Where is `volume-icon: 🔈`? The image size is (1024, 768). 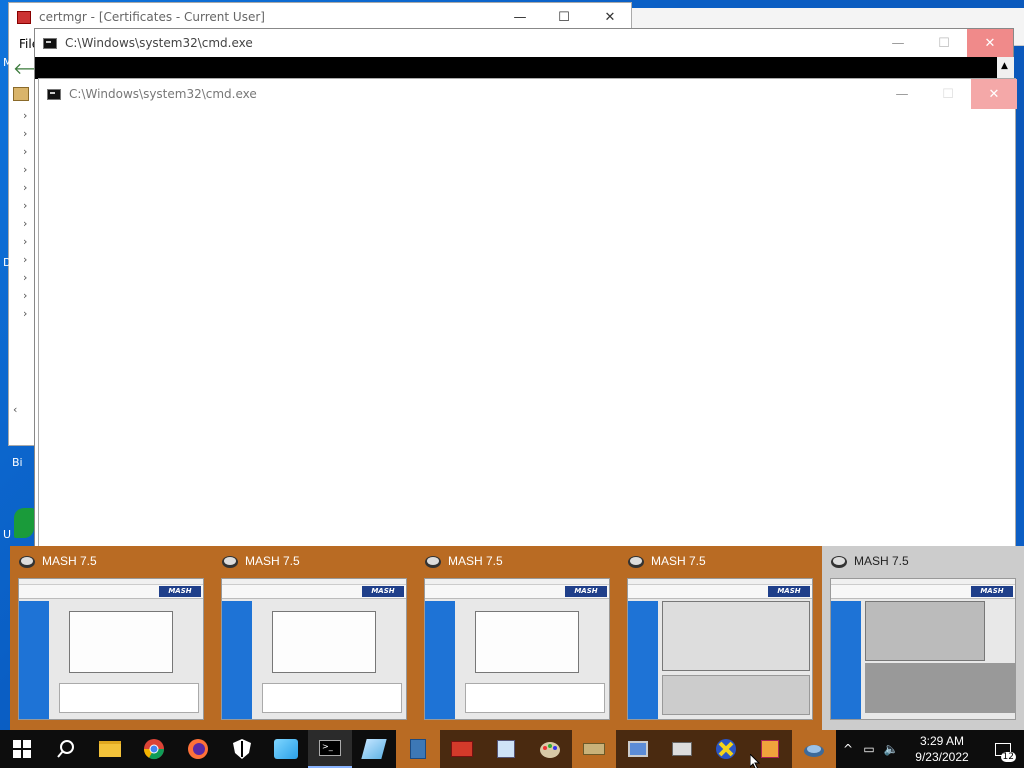
volume-icon: 🔈 is located at coordinates (891, 749).